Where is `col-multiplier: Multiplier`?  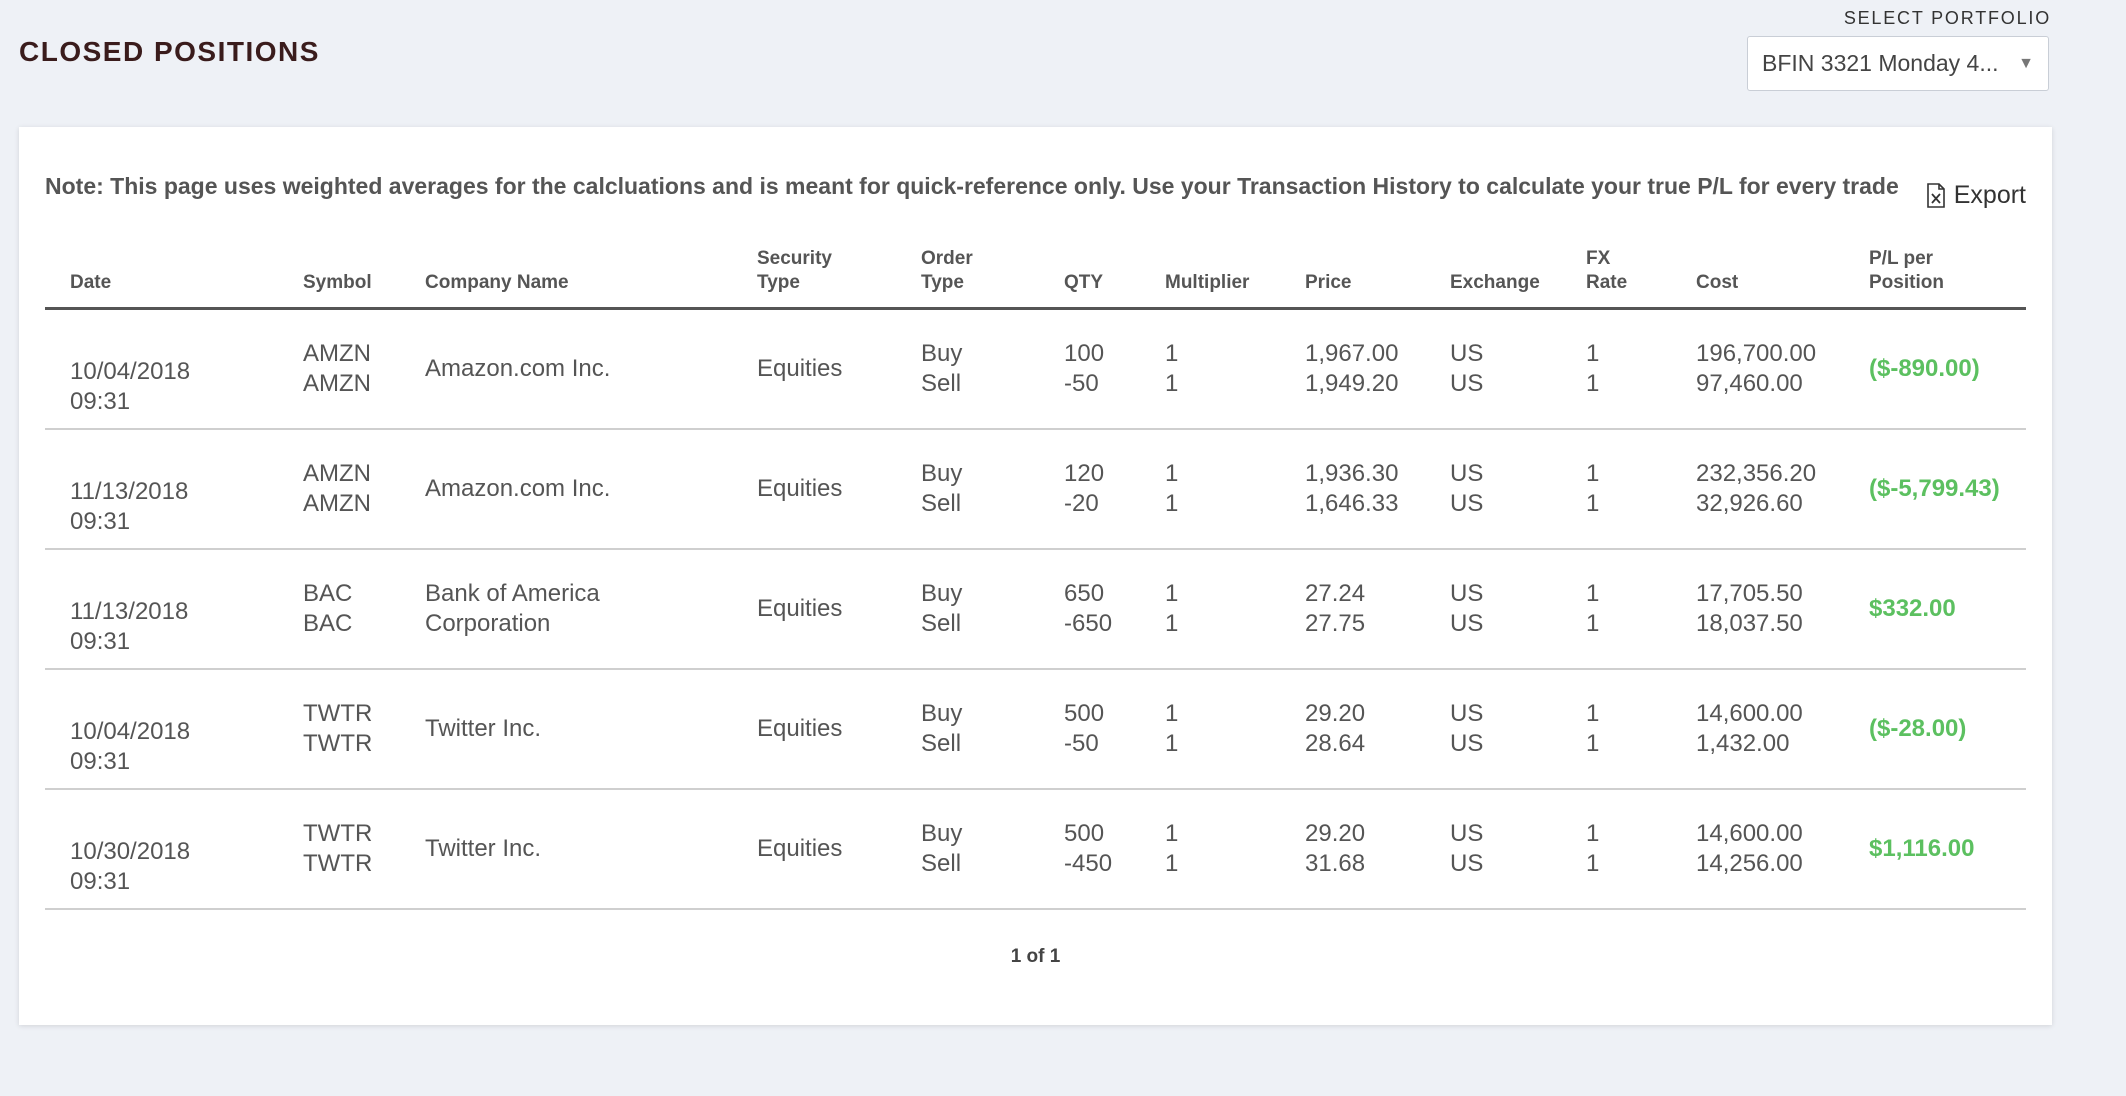 col-multiplier: Multiplier is located at coordinates (1207, 283).